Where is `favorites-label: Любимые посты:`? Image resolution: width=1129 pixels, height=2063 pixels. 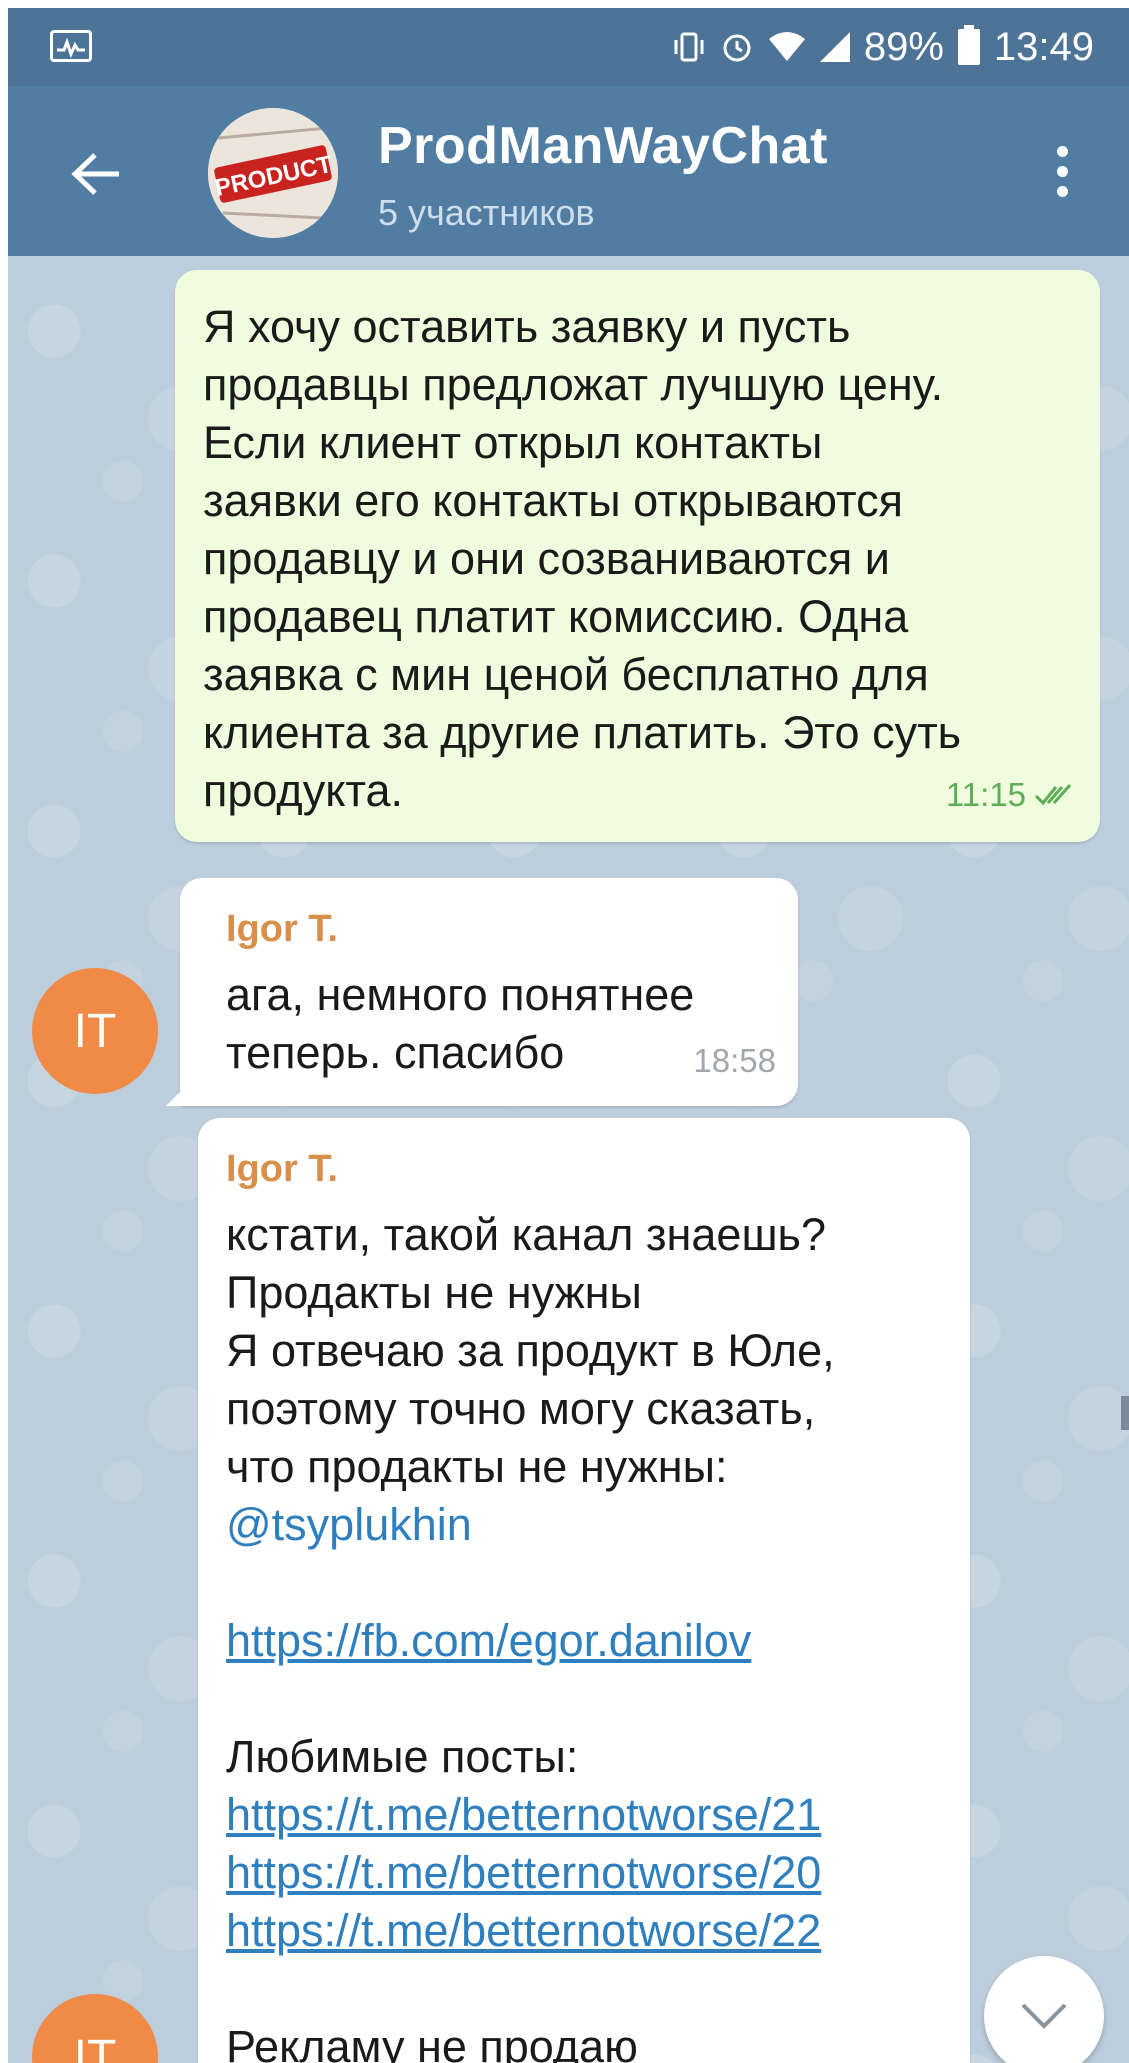 favorites-label: Любимые посты: is located at coordinates (402, 1756).